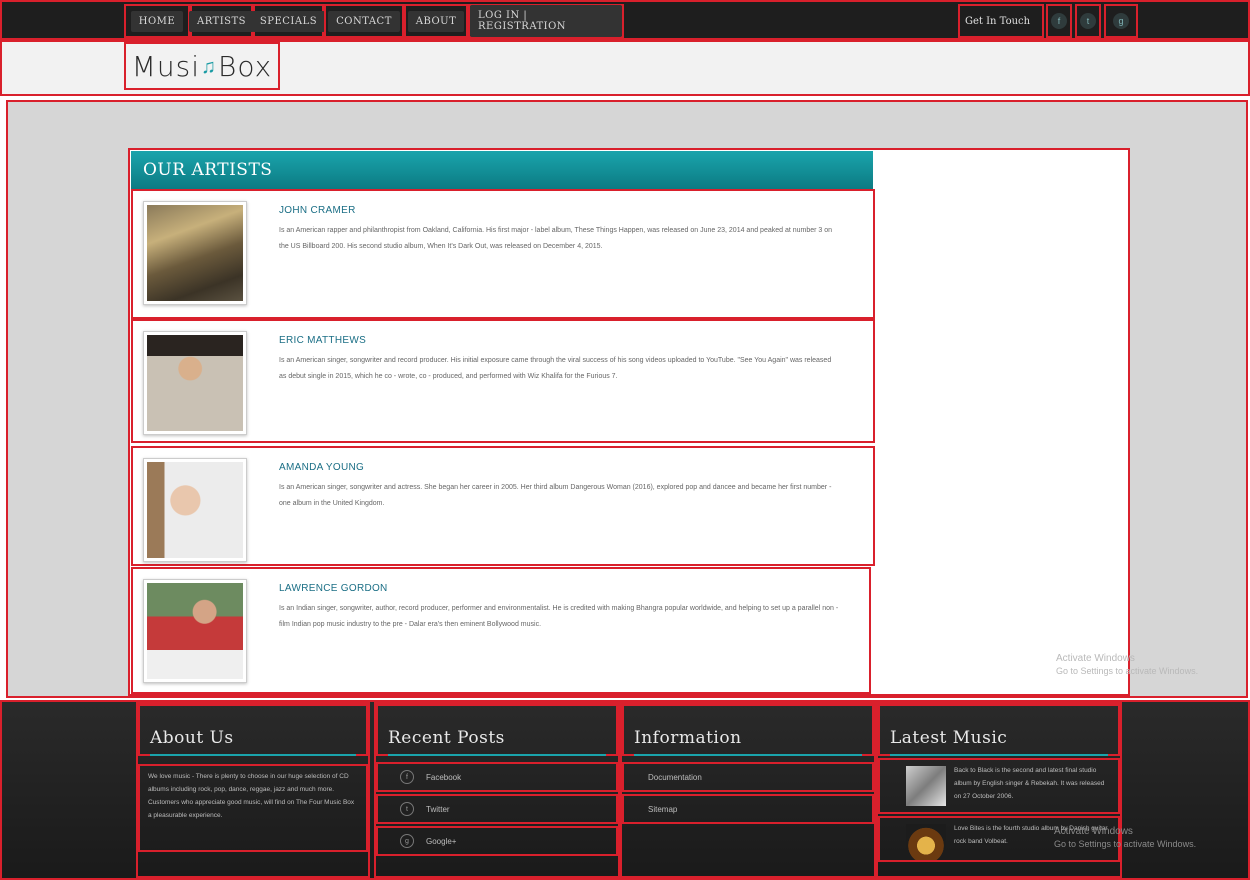 This screenshot has width=1250, height=880. I want to click on latest-music-title: Latest Music, so click(949, 738).